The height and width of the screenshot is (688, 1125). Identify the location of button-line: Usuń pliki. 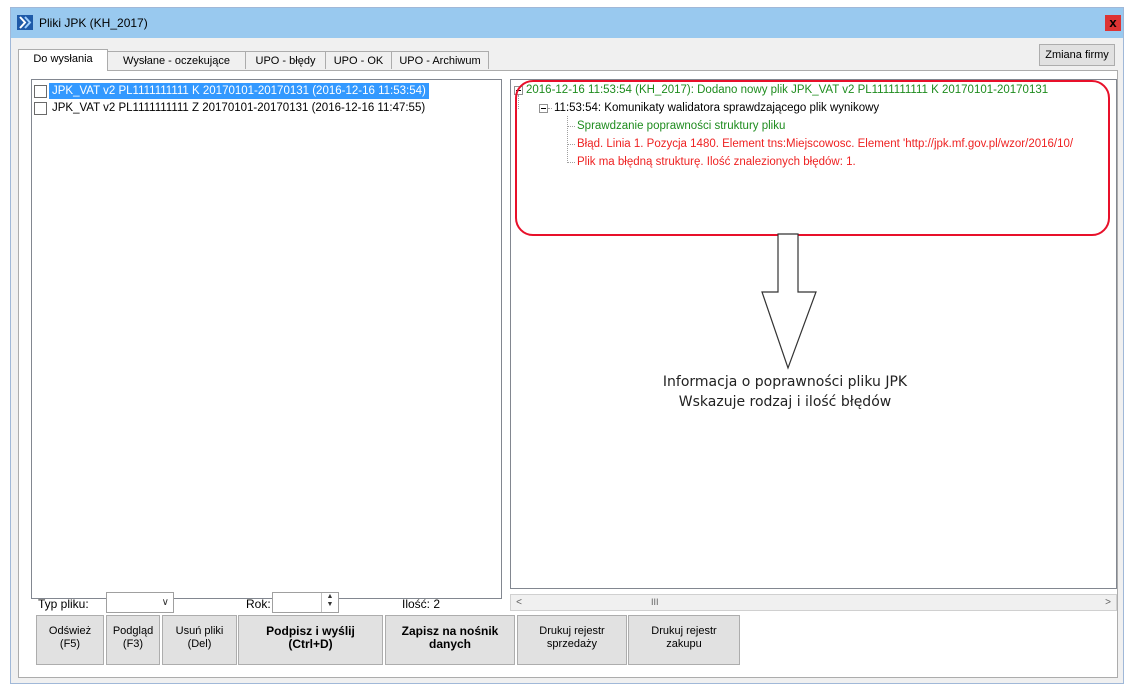
(199, 631).